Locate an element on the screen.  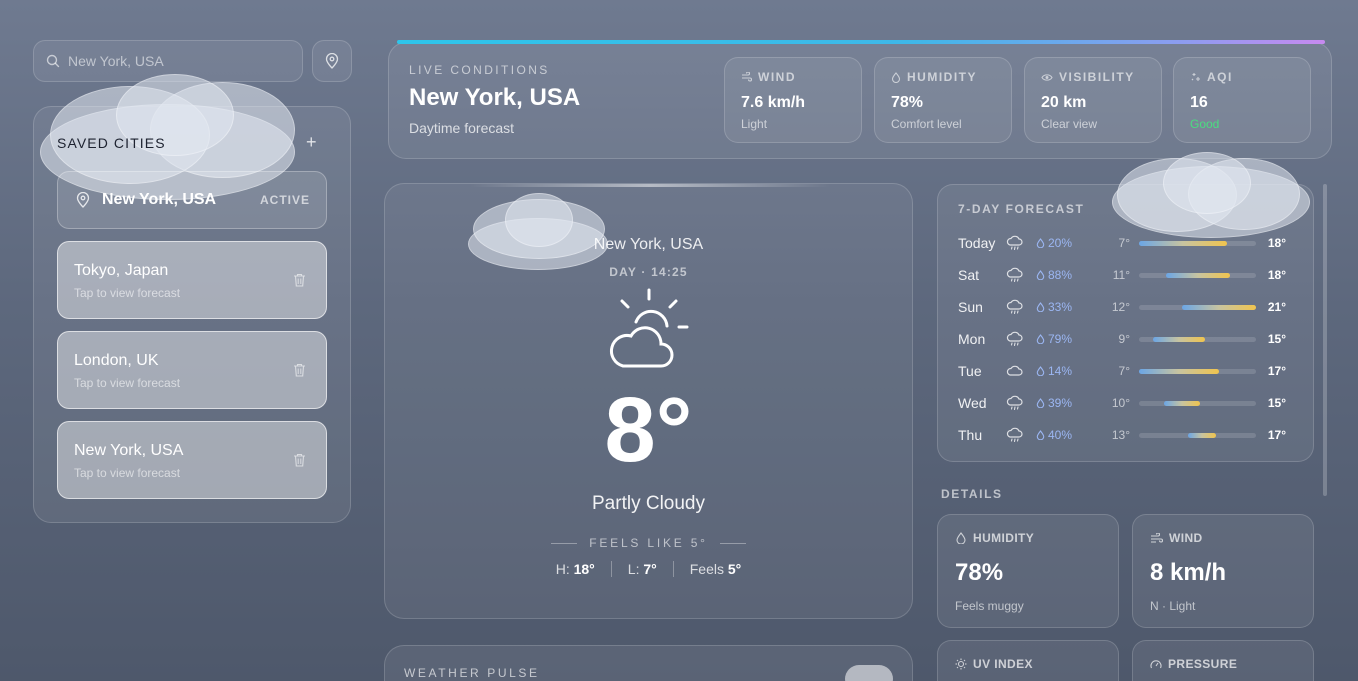
detail-label: UV INDEX is located at coordinates (1003, 664).